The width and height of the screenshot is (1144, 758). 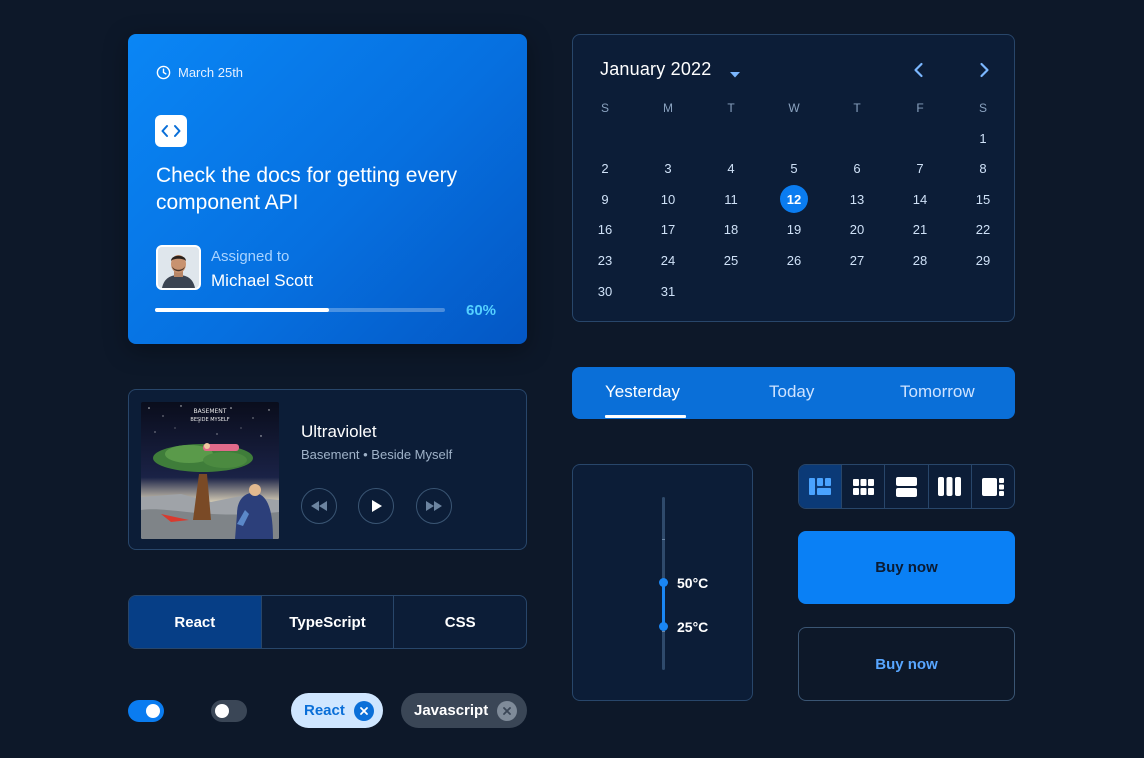 I want to click on layout-switcher, so click(x=906, y=486).